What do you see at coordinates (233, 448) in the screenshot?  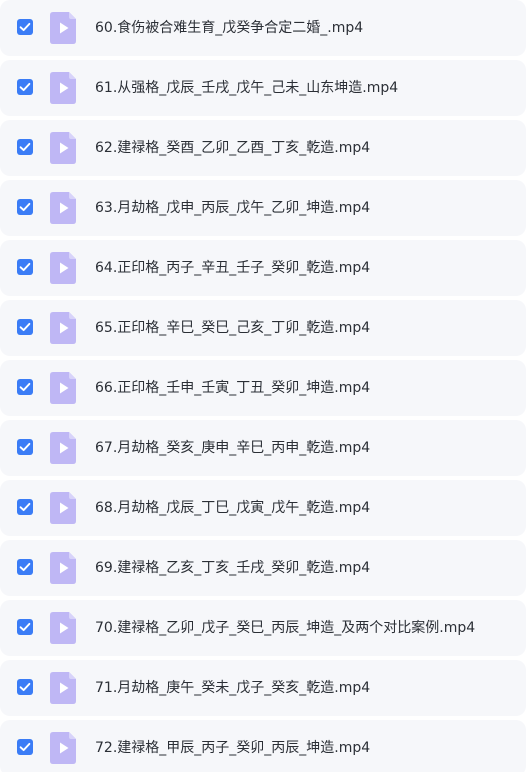 I see `file-name: 67.月劫格_癸亥_庚申_辛巳_丙申_乾造.mp4` at bounding box center [233, 448].